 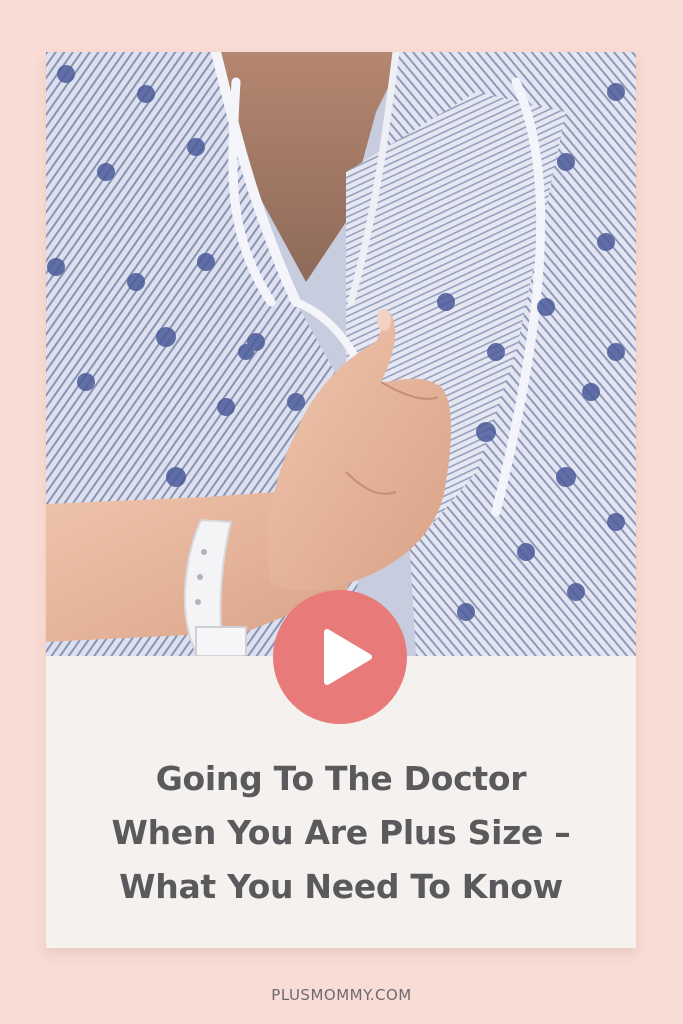 What do you see at coordinates (348, 657) in the screenshot?
I see `play-icon` at bounding box center [348, 657].